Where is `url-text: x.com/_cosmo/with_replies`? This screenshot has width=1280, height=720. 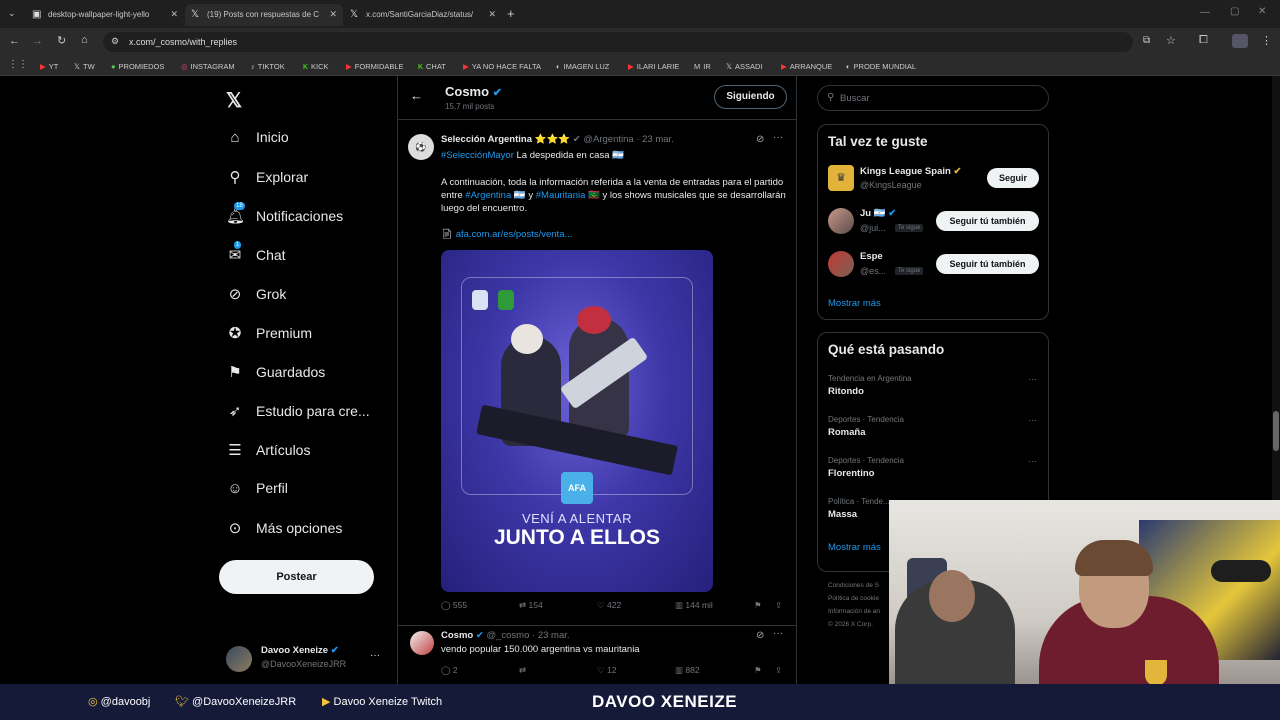 url-text: x.com/_cosmo/with_replies is located at coordinates (183, 42).